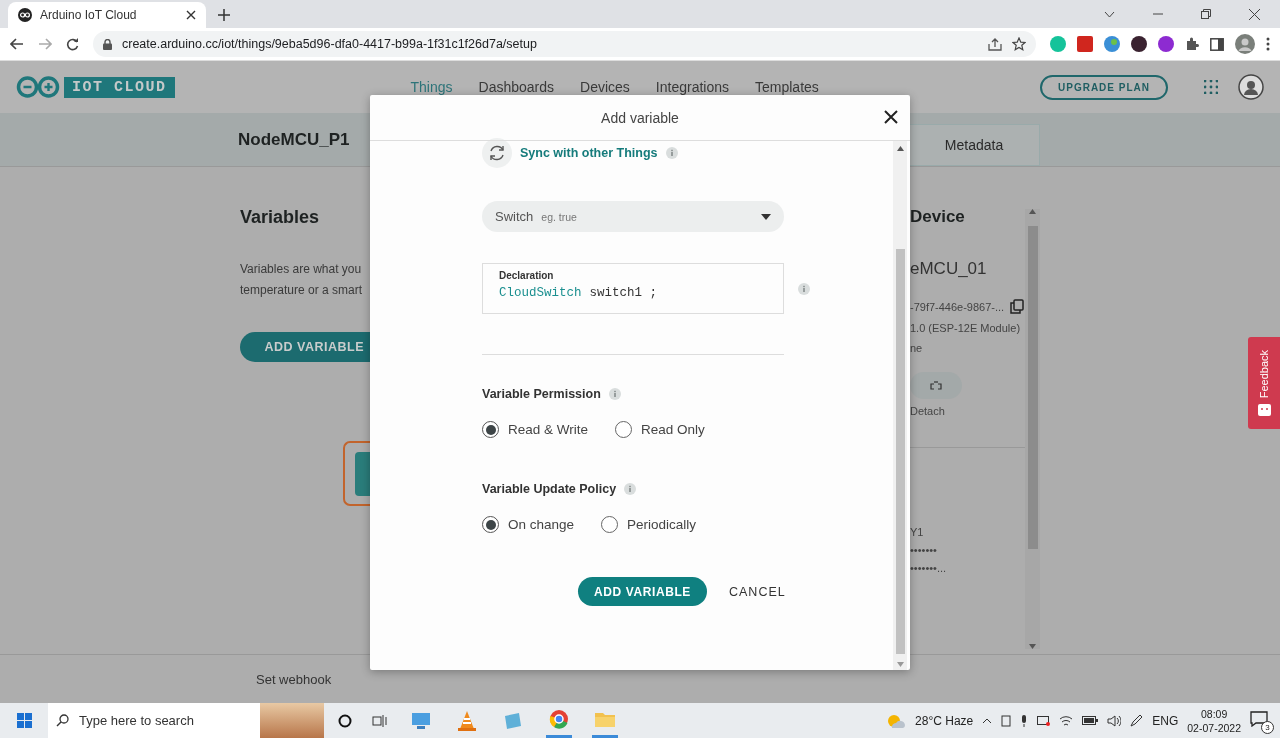 This screenshot has height=738, width=1280. Describe the element at coordinates (345, 720) in the screenshot. I see `cortana-icon` at that location.